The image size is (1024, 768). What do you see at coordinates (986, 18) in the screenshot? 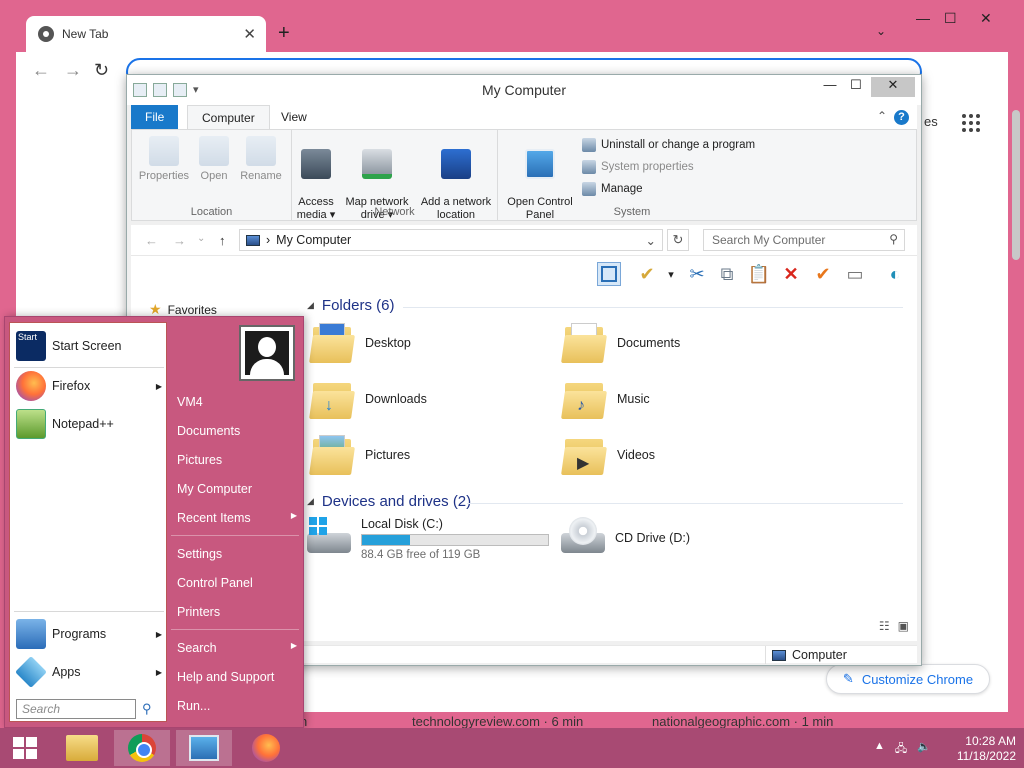
I see `chrome-close-button: ✕` at bounding box center [986, 18].